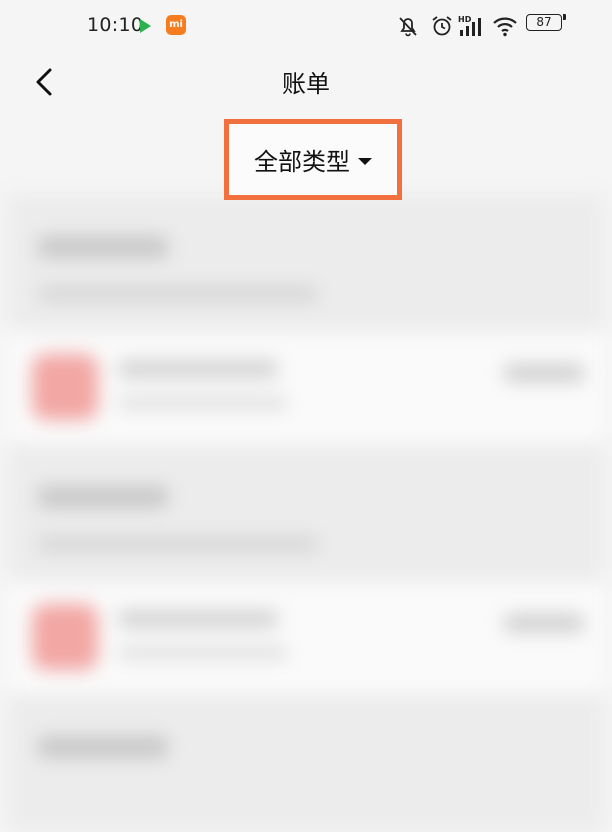  What do you see at coordinates (544, 22) in the screenshot?
I see `battery-icon: 87` at bounding box center [544, 22].